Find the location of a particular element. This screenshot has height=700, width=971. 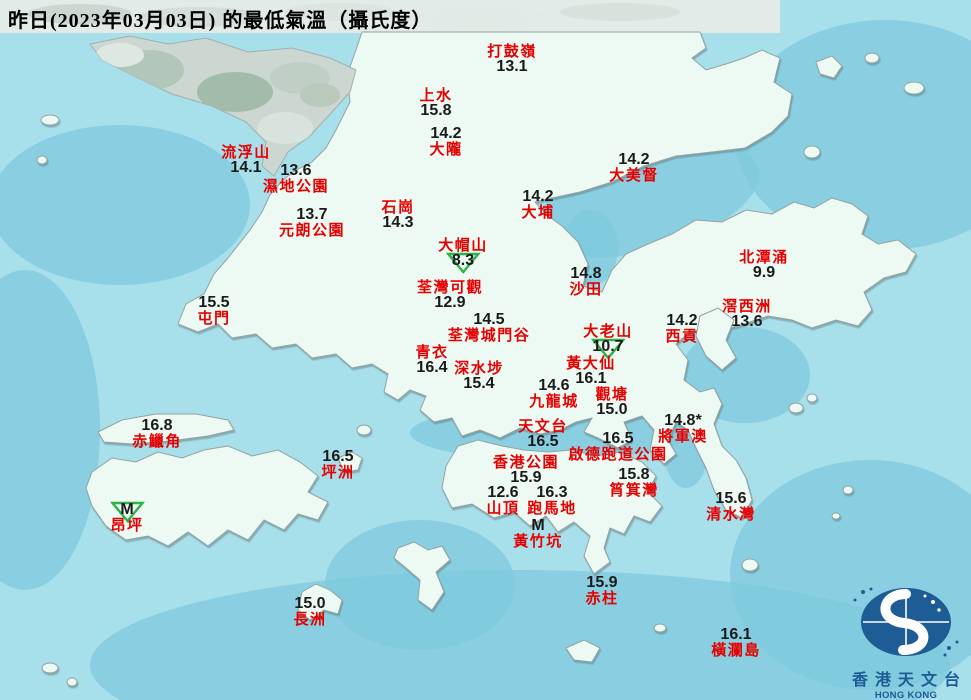

weather-station: 滘西洲 13.6 is located at coordinates (747, 315).